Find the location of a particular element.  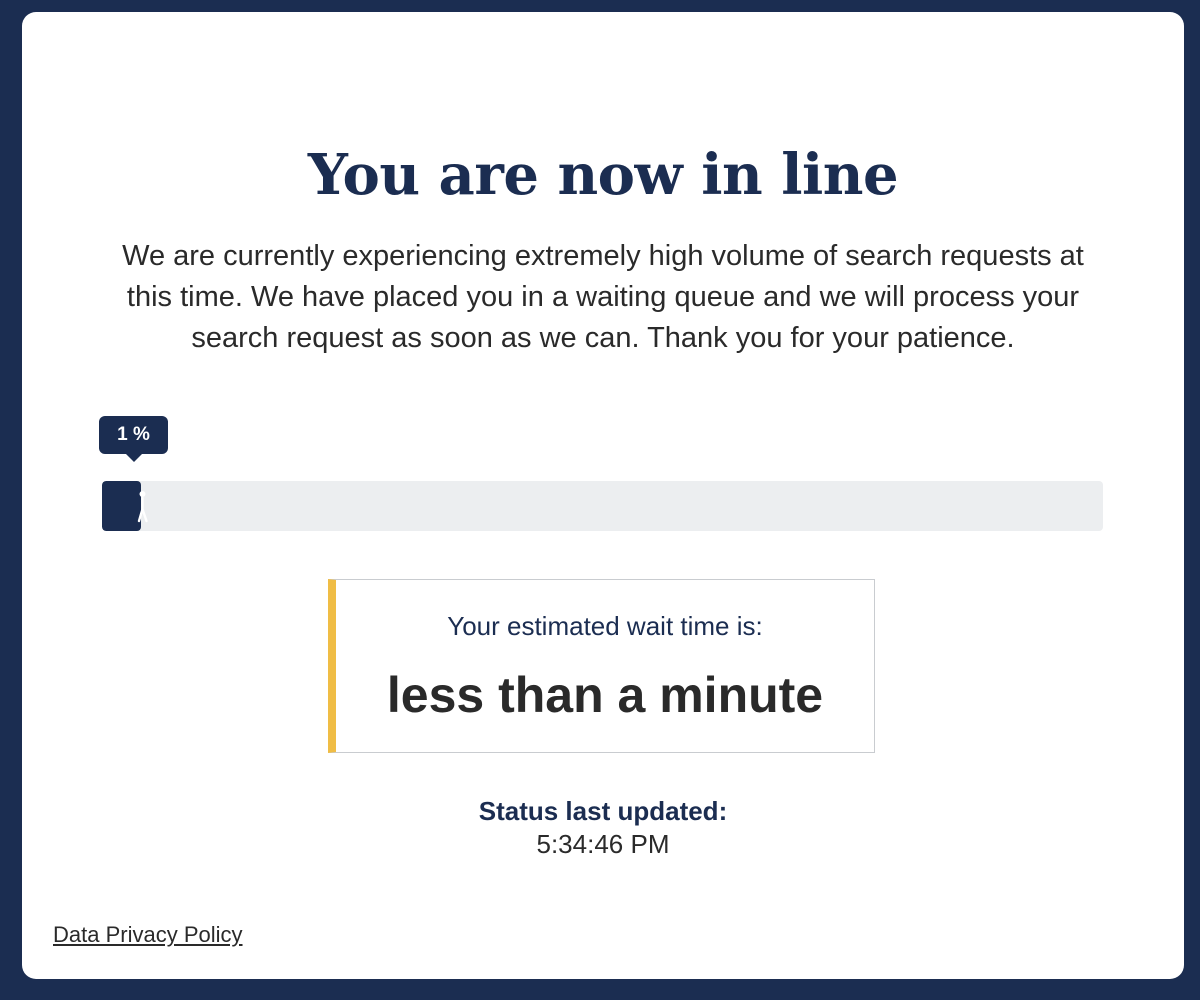

progress-bar is located at coordinates (602, 506).